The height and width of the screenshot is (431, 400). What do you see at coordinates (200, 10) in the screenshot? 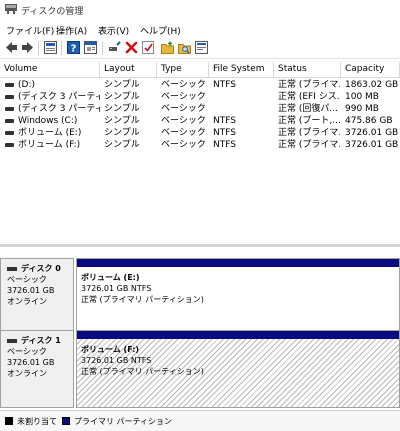
I see `title-bar: ディスクの管理` at bounding box center [200, 10].